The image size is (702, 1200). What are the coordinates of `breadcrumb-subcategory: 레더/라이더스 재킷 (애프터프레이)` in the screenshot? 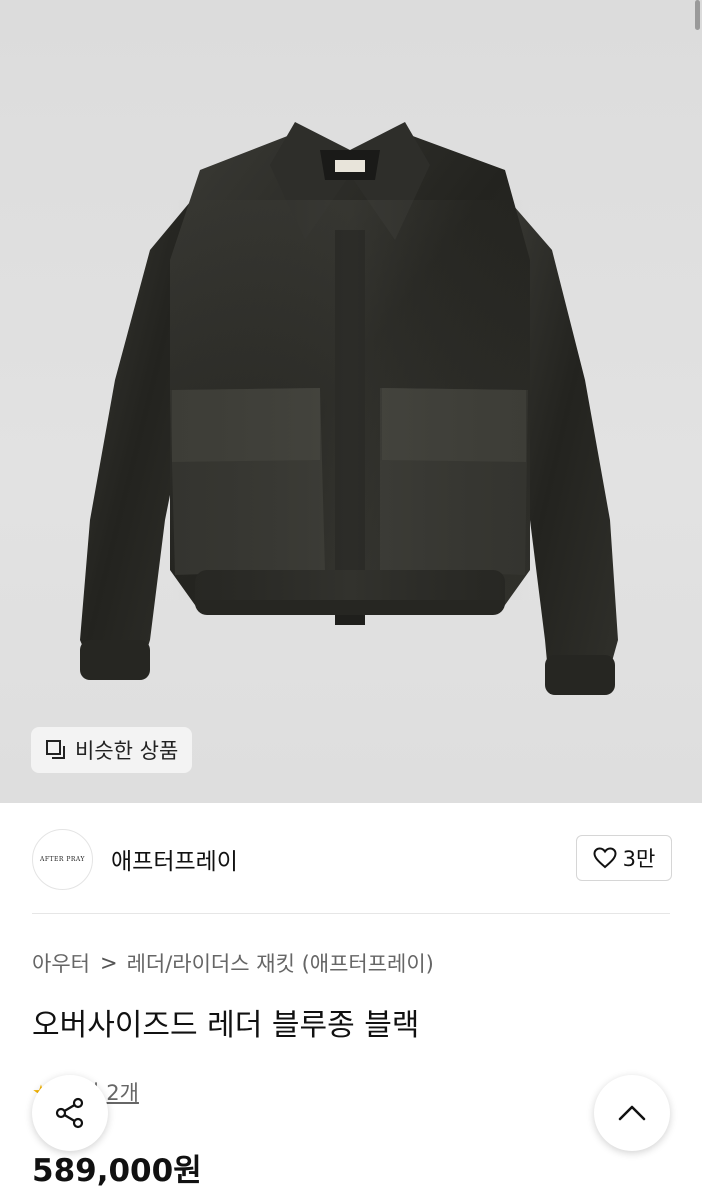 It's located at (280, 963).